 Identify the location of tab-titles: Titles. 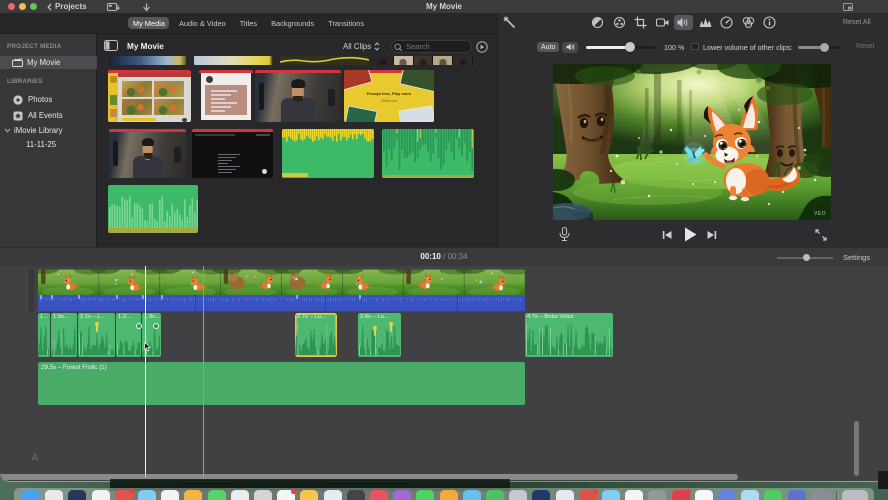
(248, 23).